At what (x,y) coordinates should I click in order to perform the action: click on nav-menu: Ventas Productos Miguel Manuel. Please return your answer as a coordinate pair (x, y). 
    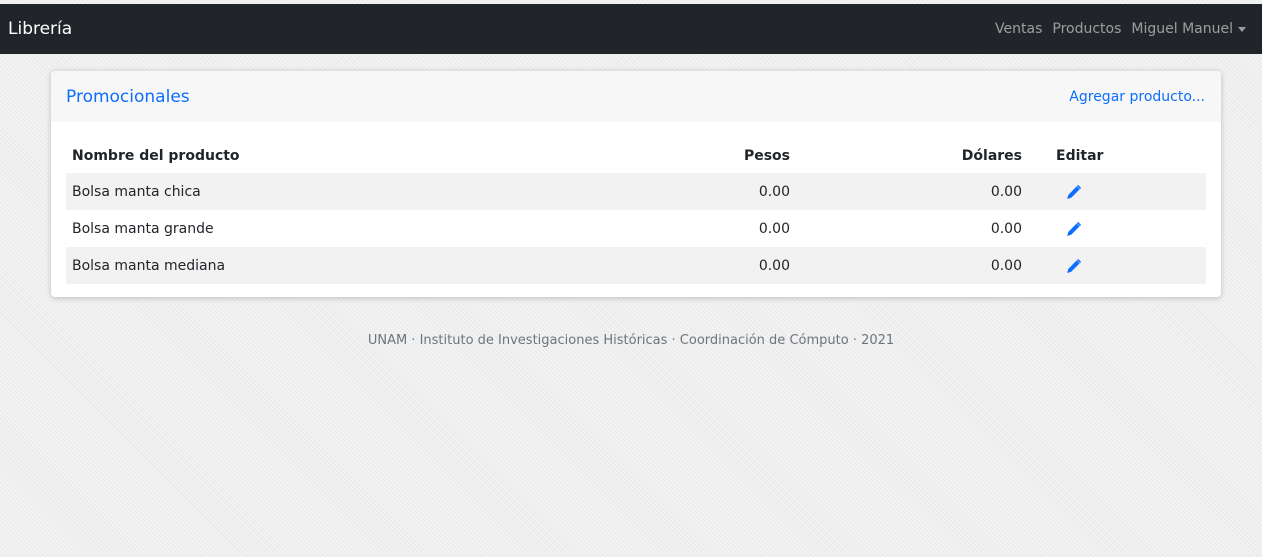
    Looking at the image, I should click on (1115, 29).